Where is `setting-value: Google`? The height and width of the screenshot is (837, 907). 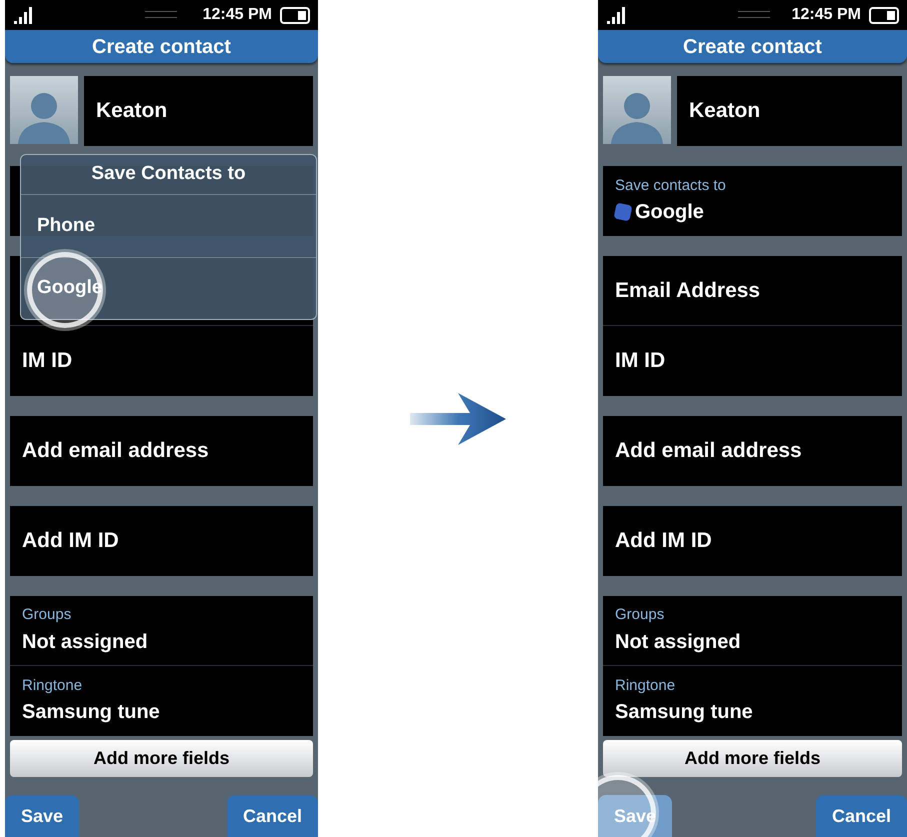 setting-value: Google is located at coordinates (669, 212).